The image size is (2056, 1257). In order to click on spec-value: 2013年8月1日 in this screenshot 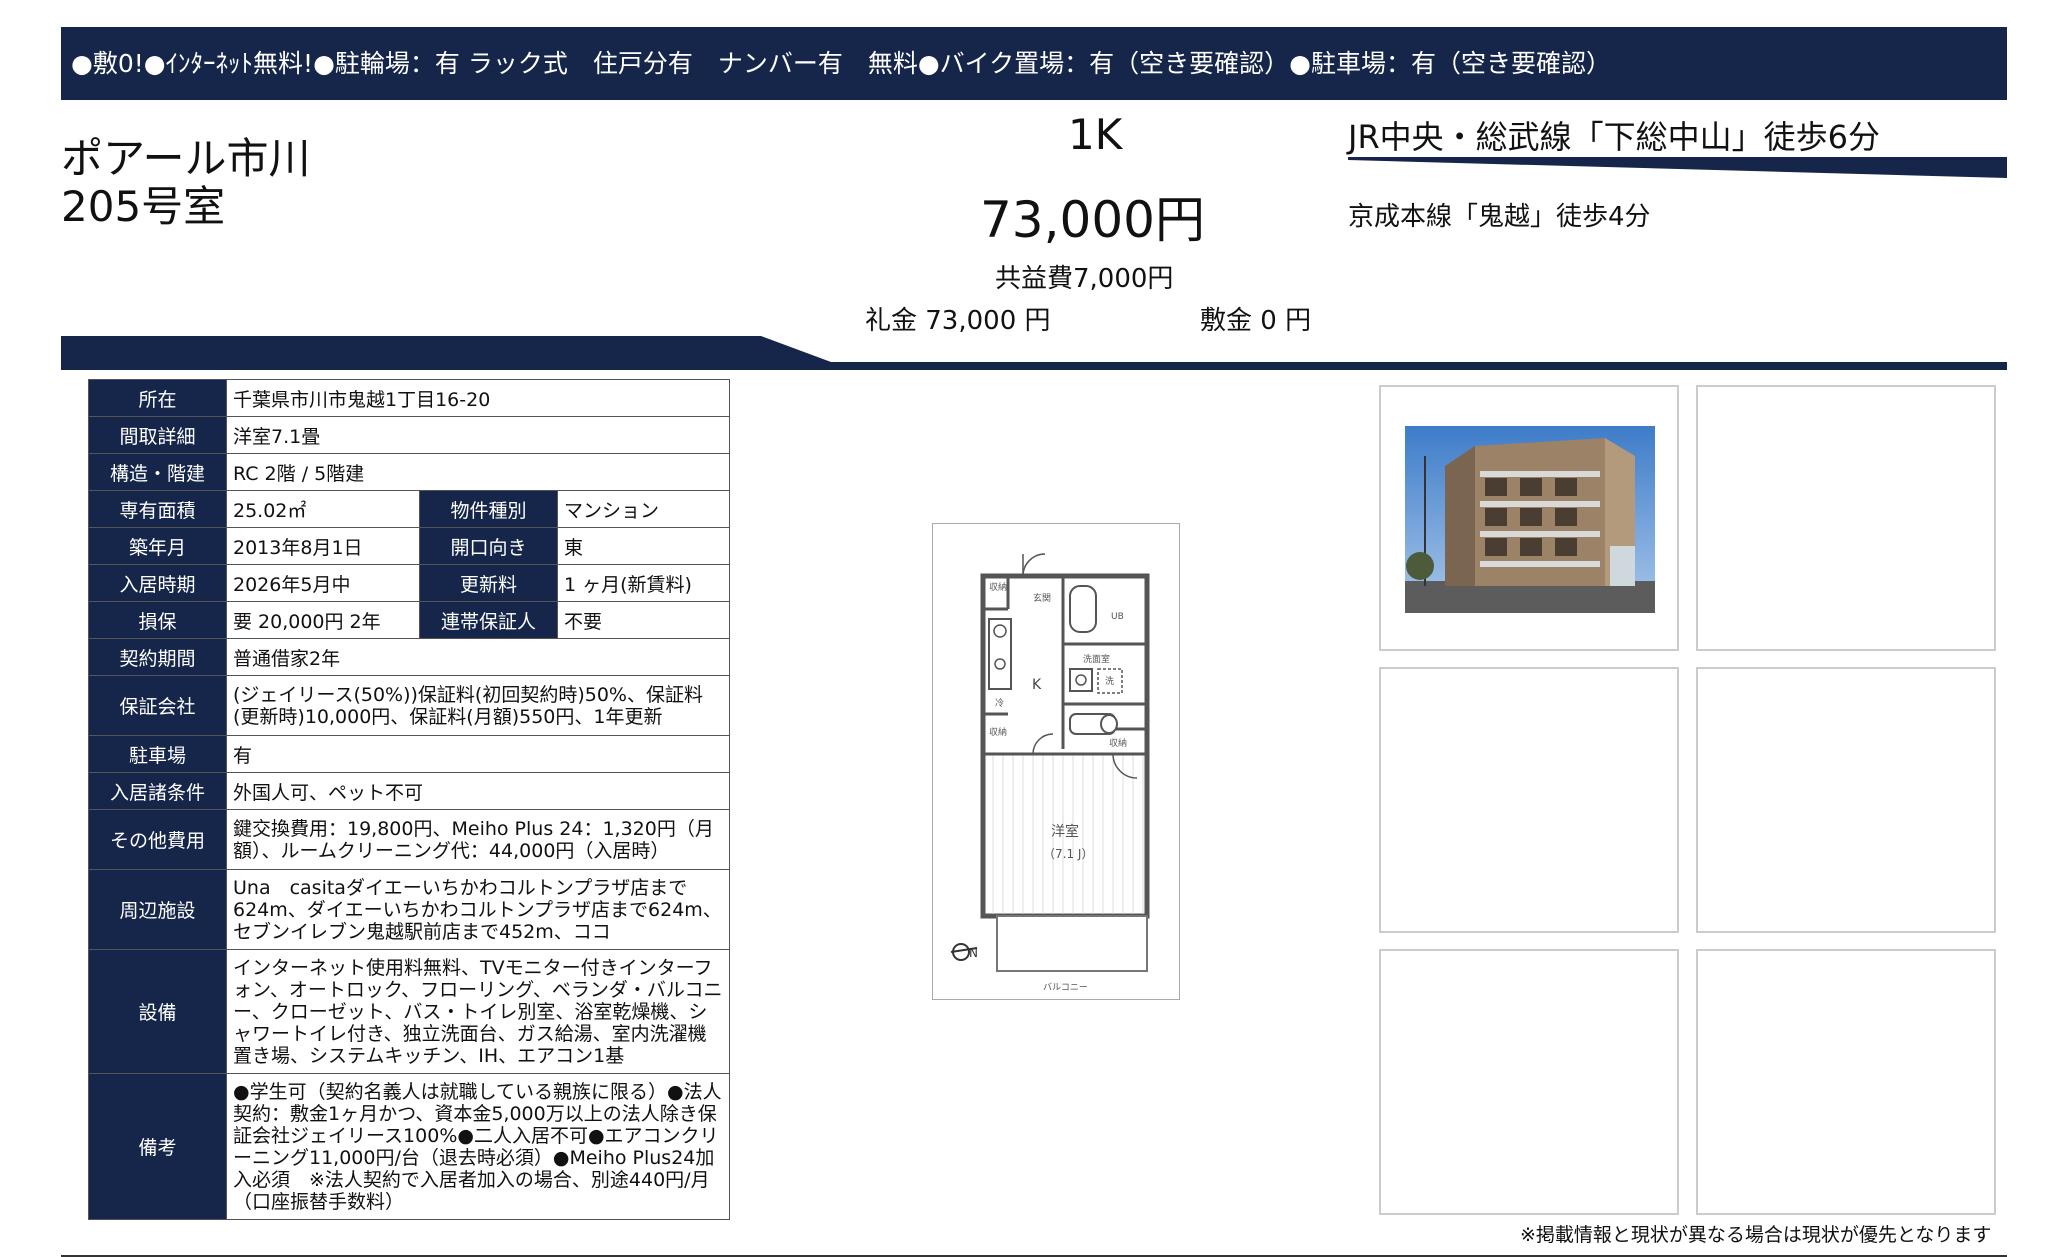, I will do `click(323, 546)`.